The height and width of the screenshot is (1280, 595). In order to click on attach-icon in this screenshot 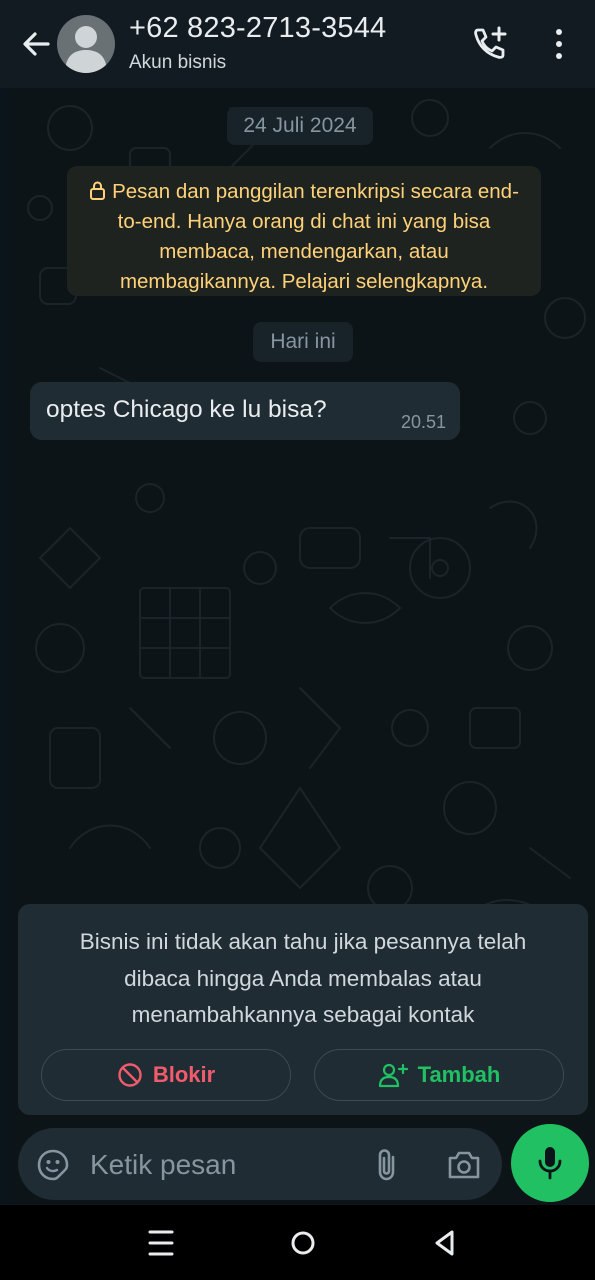, I will do `click(386, 1165)`.